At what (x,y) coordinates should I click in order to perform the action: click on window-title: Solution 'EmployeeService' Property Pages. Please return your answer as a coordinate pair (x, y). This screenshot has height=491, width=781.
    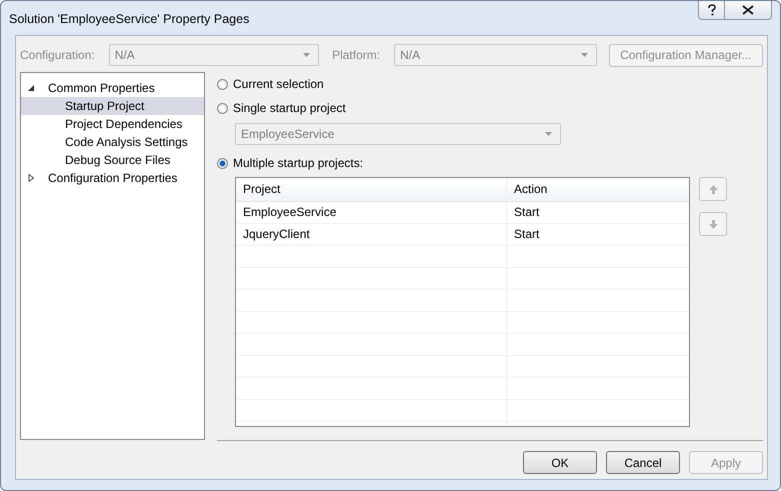
    Looking at the image, I should click on (129, 18).